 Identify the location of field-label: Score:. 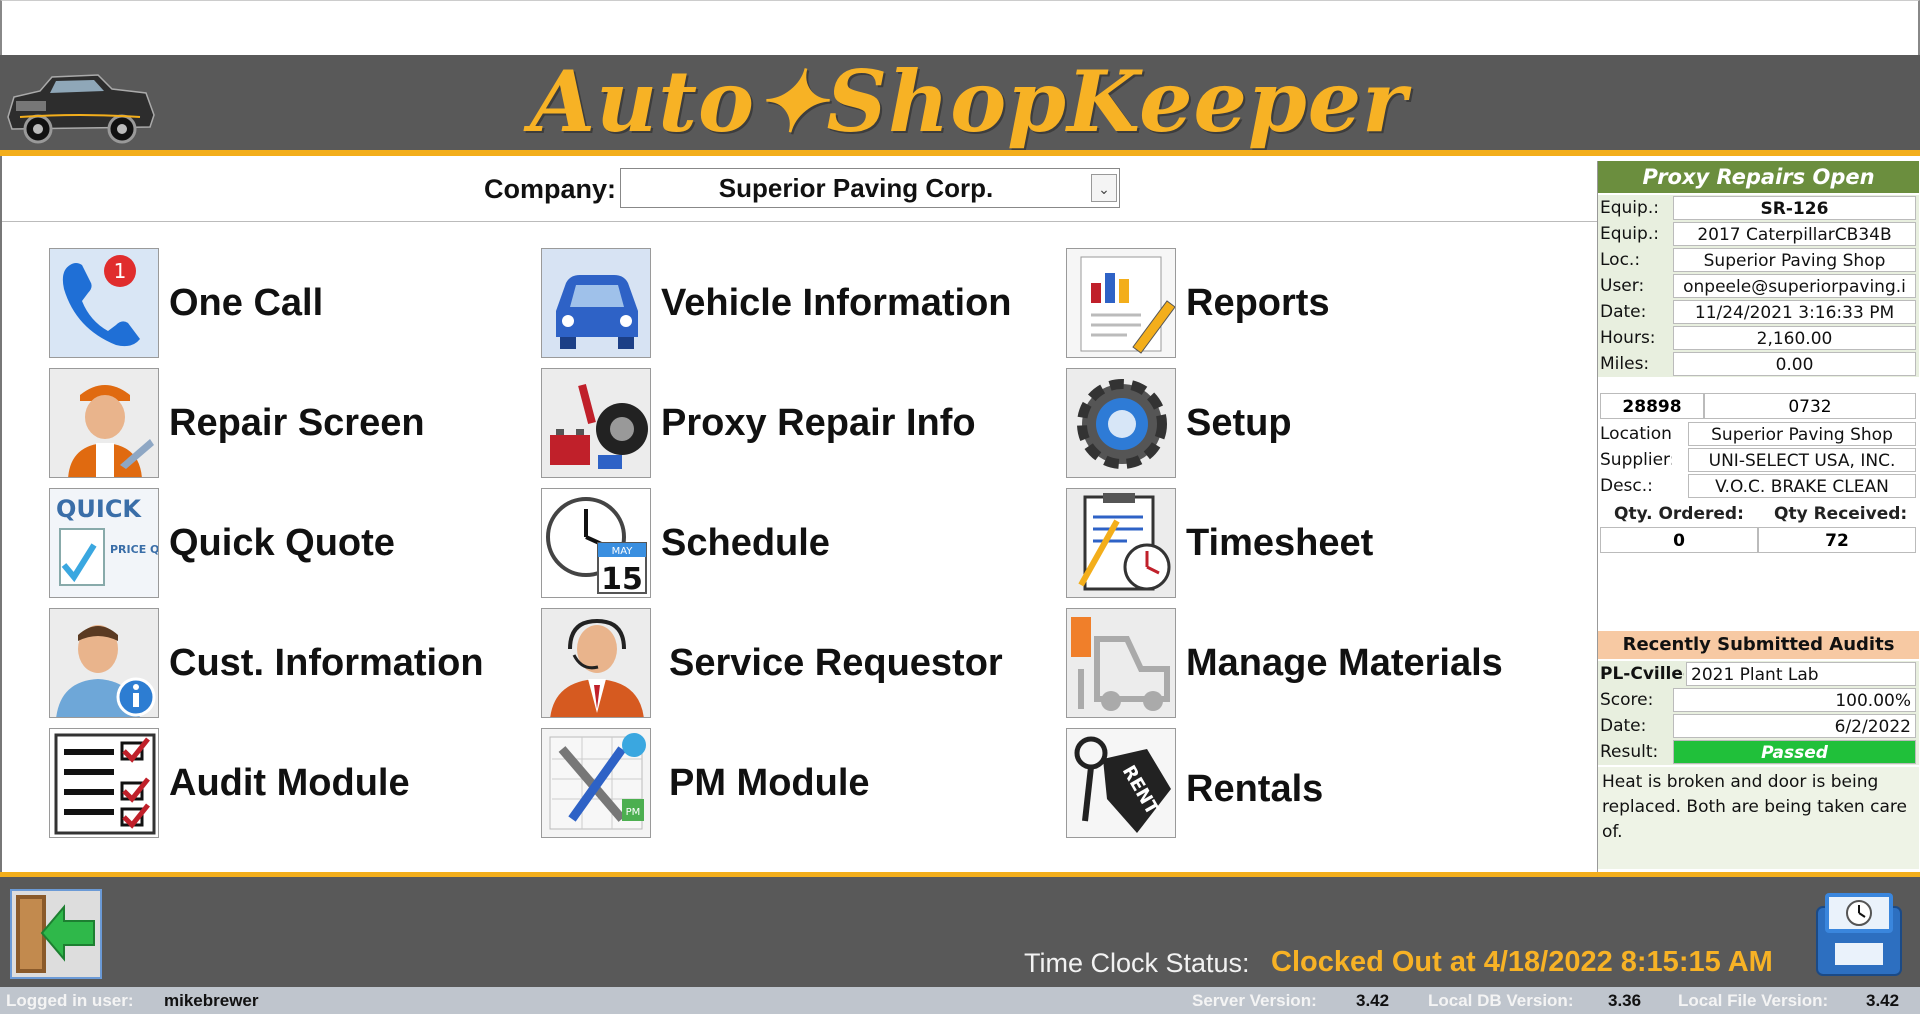
(1627, 700).